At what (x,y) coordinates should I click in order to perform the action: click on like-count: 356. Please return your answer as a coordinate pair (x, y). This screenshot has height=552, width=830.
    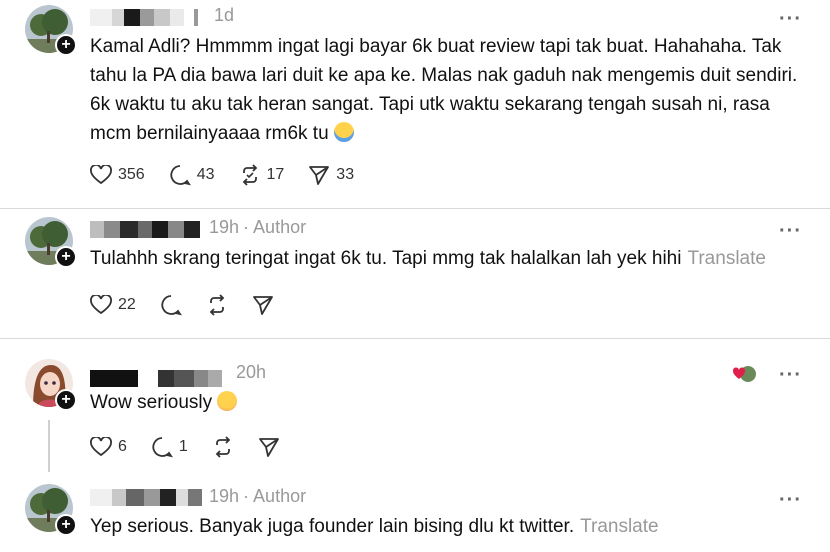
    Looking at the image, I should click on (131, 174).